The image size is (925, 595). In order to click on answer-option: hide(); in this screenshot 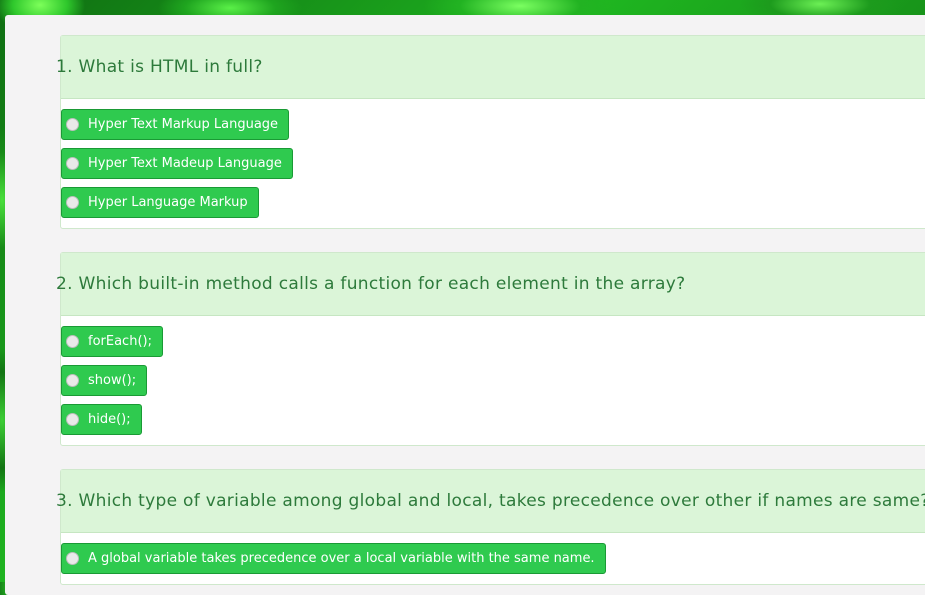, I will do `click(101, 419)`.